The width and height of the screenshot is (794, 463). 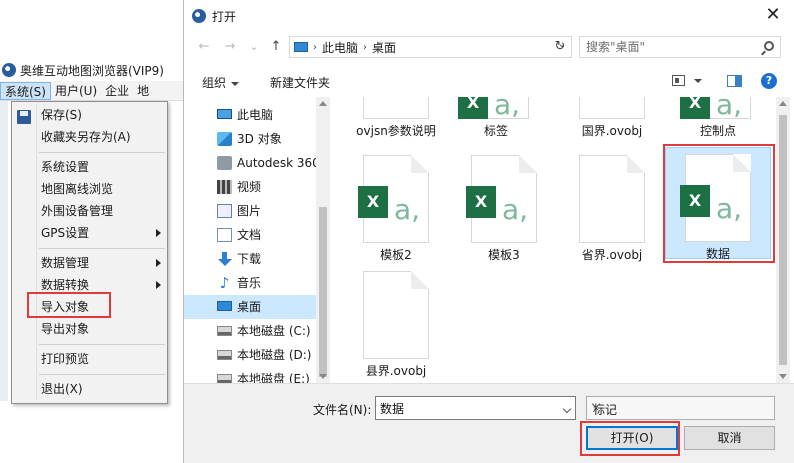 I want to click on menu-system: 系统(S), so click(x=25, y=90).